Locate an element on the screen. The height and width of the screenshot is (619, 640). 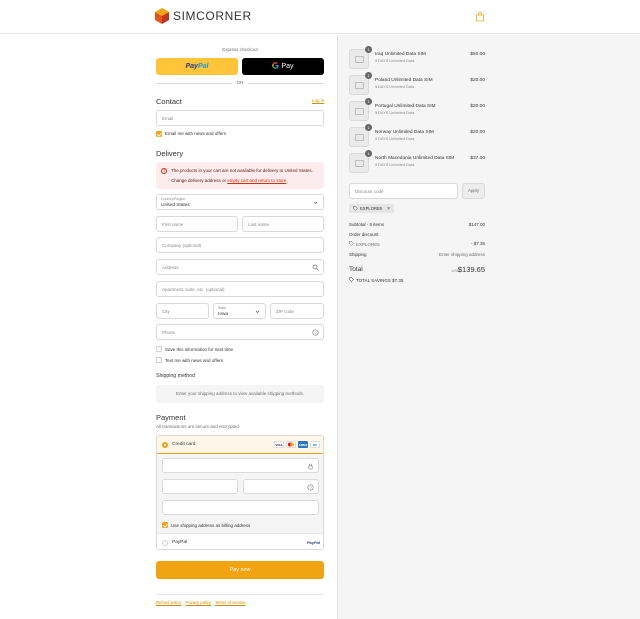
paypal-express-button: Pay Pal is located at coordinates (197, 66).